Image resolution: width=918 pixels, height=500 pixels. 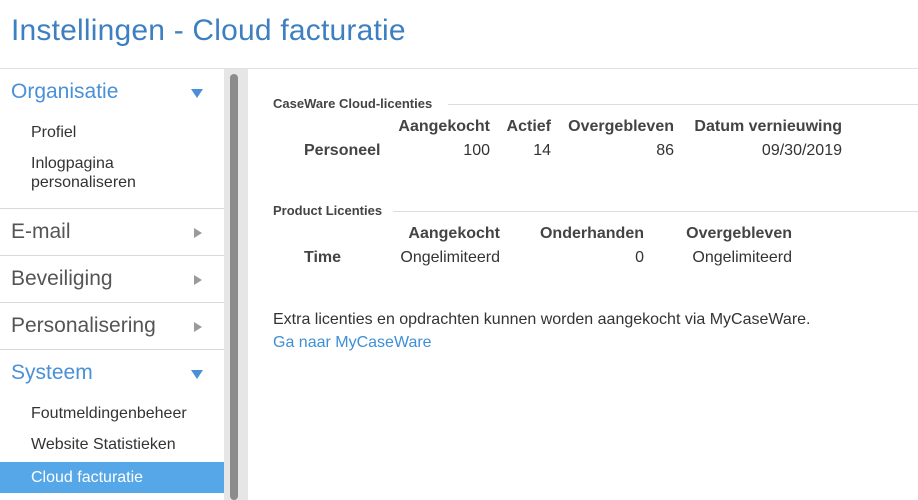 I want to click on sidebar-header-beveiliging: Beveiliging, so click(x=112, y=279).